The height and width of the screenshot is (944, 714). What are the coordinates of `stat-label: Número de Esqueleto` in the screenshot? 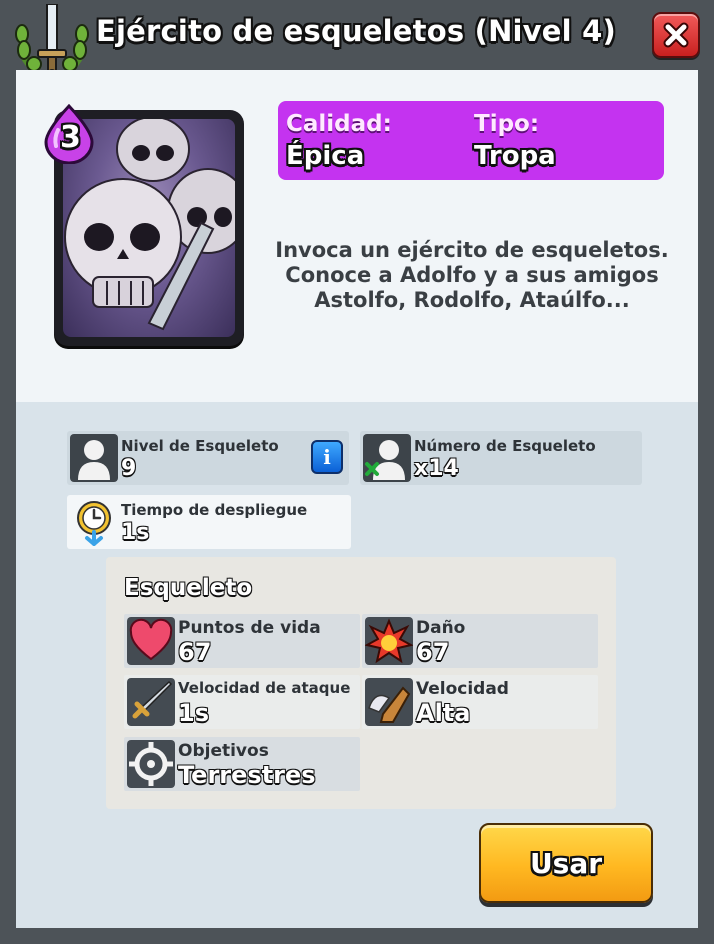 It's located at (505, 446).